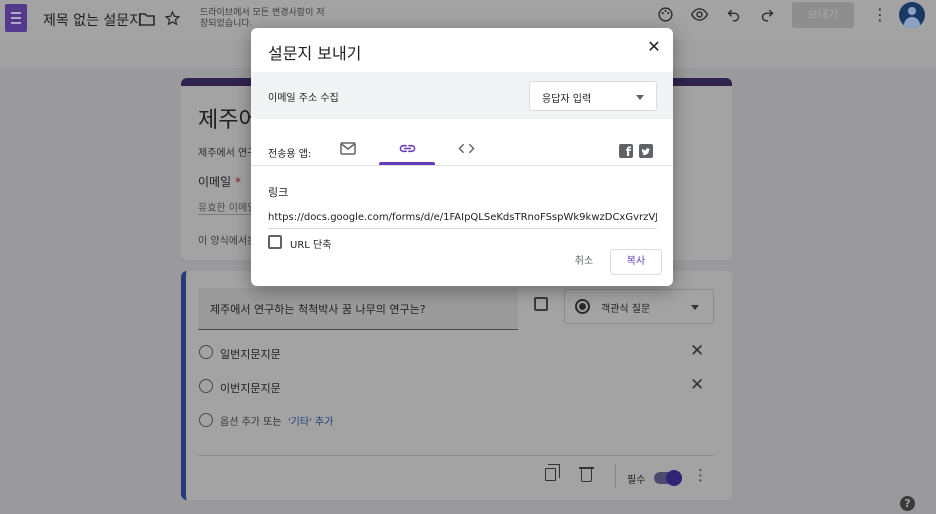 The height and width of the screenshot is (514, 936). Describe the element at coordinates (907, 503) in the screenshot. I see `help-icon: ?` at that location.